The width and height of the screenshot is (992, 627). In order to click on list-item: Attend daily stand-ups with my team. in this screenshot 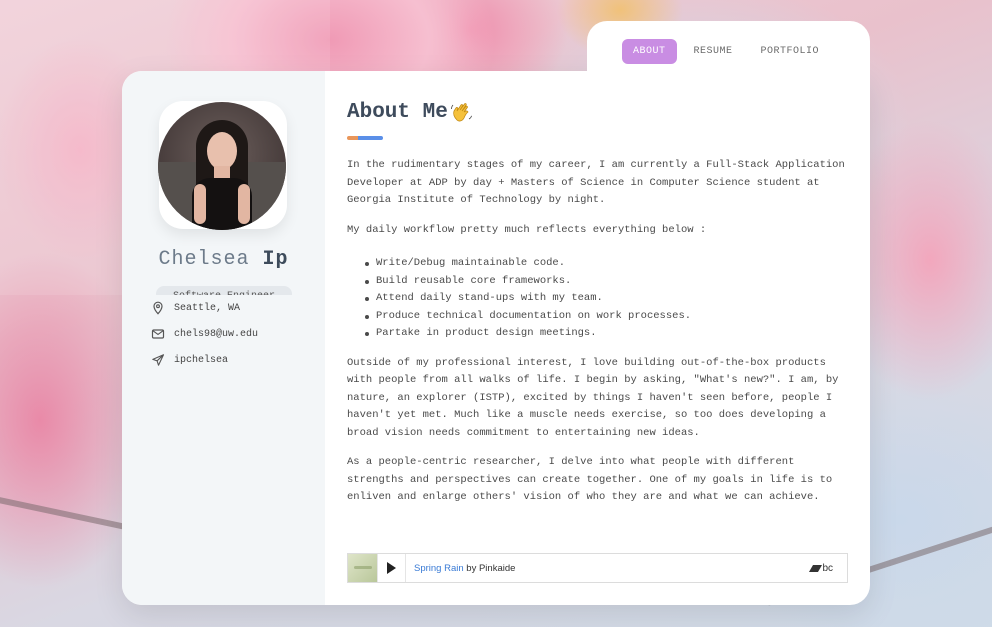, I will do `click(608, 299)`.